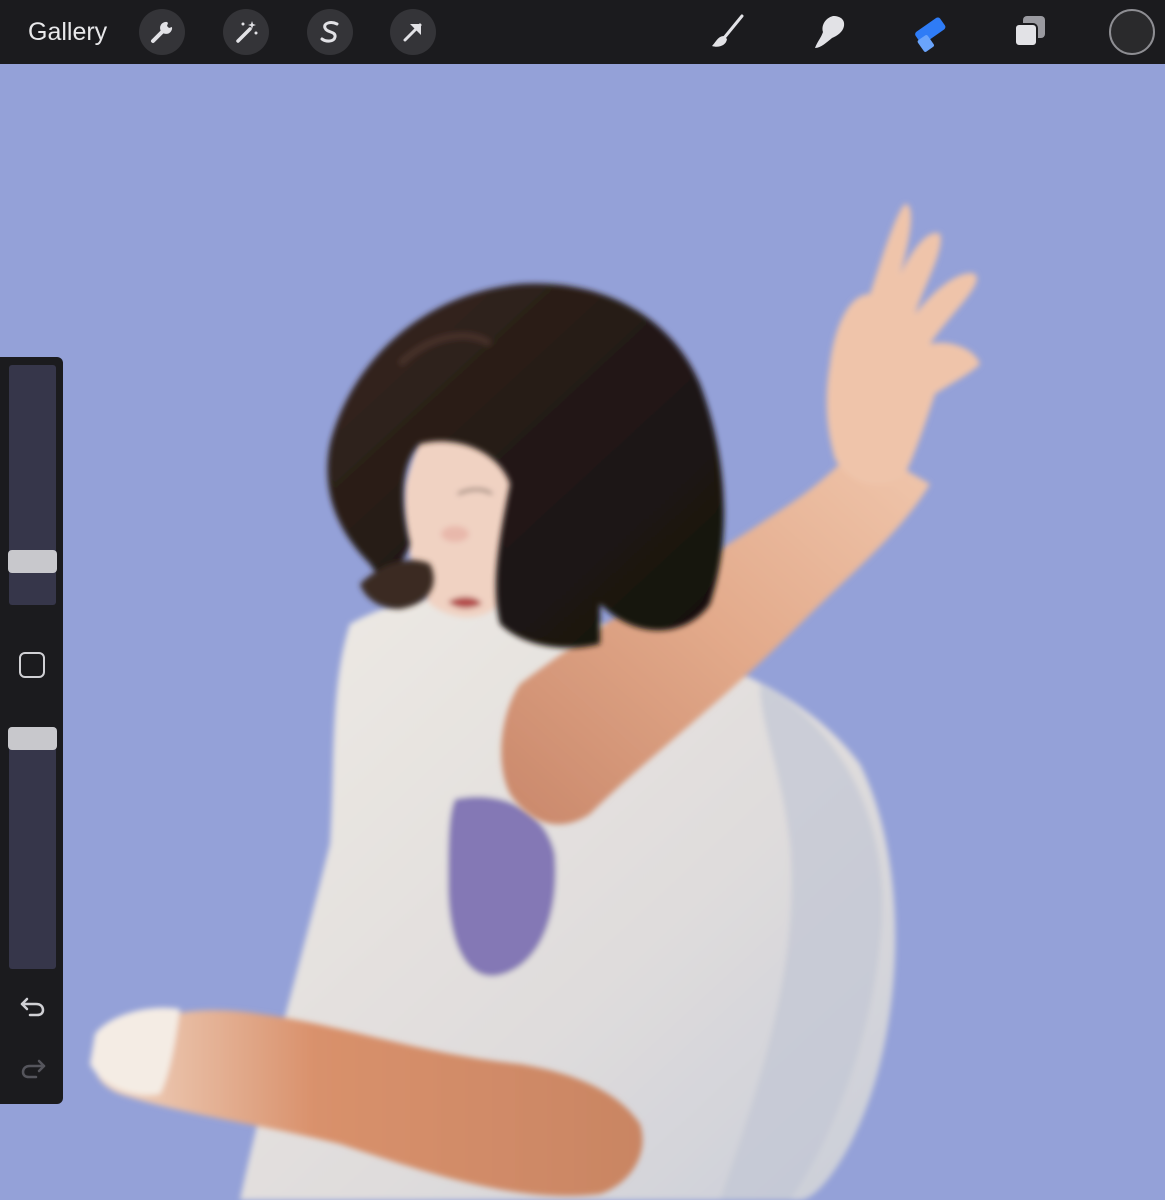 This screenshot has height=1200, width=1165. I want to click on redo-icon, so click(33, 1069).